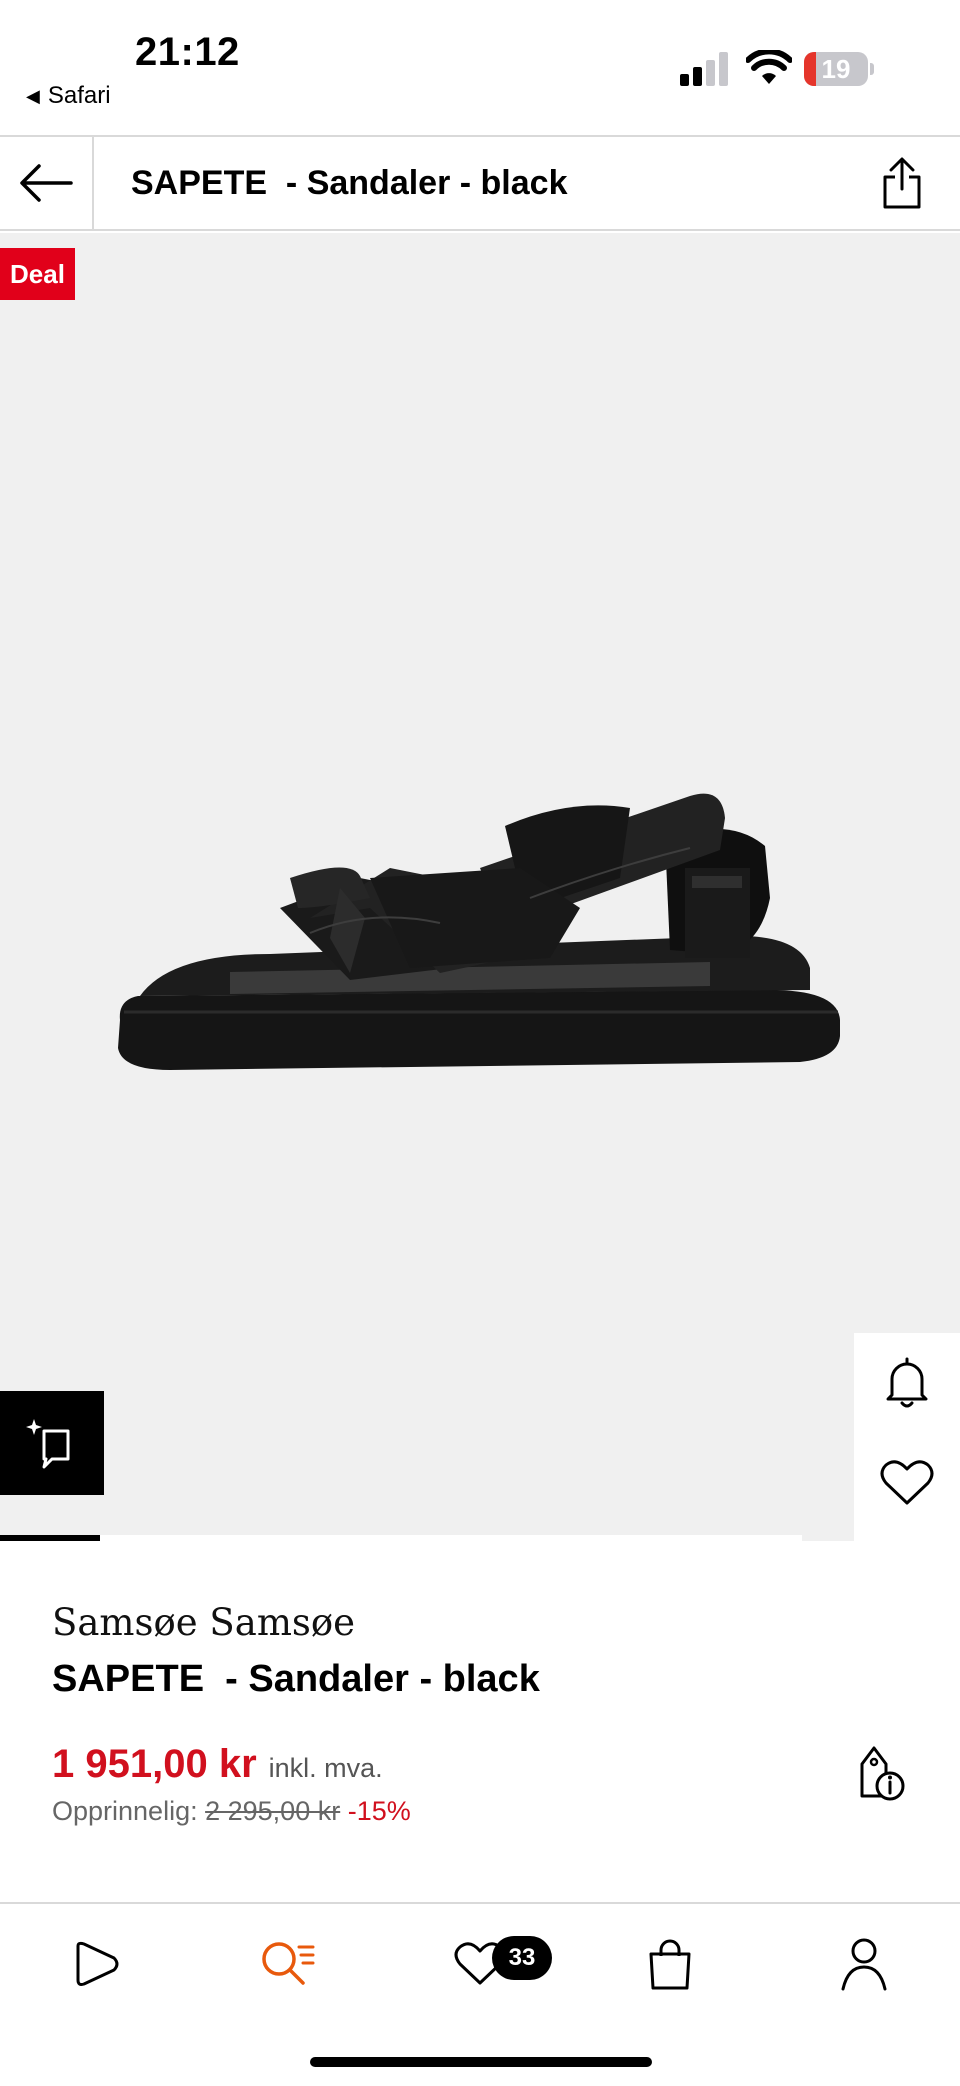 The image size is (960, 2086). I want to click on battery-level: 19, so click(836, 69).